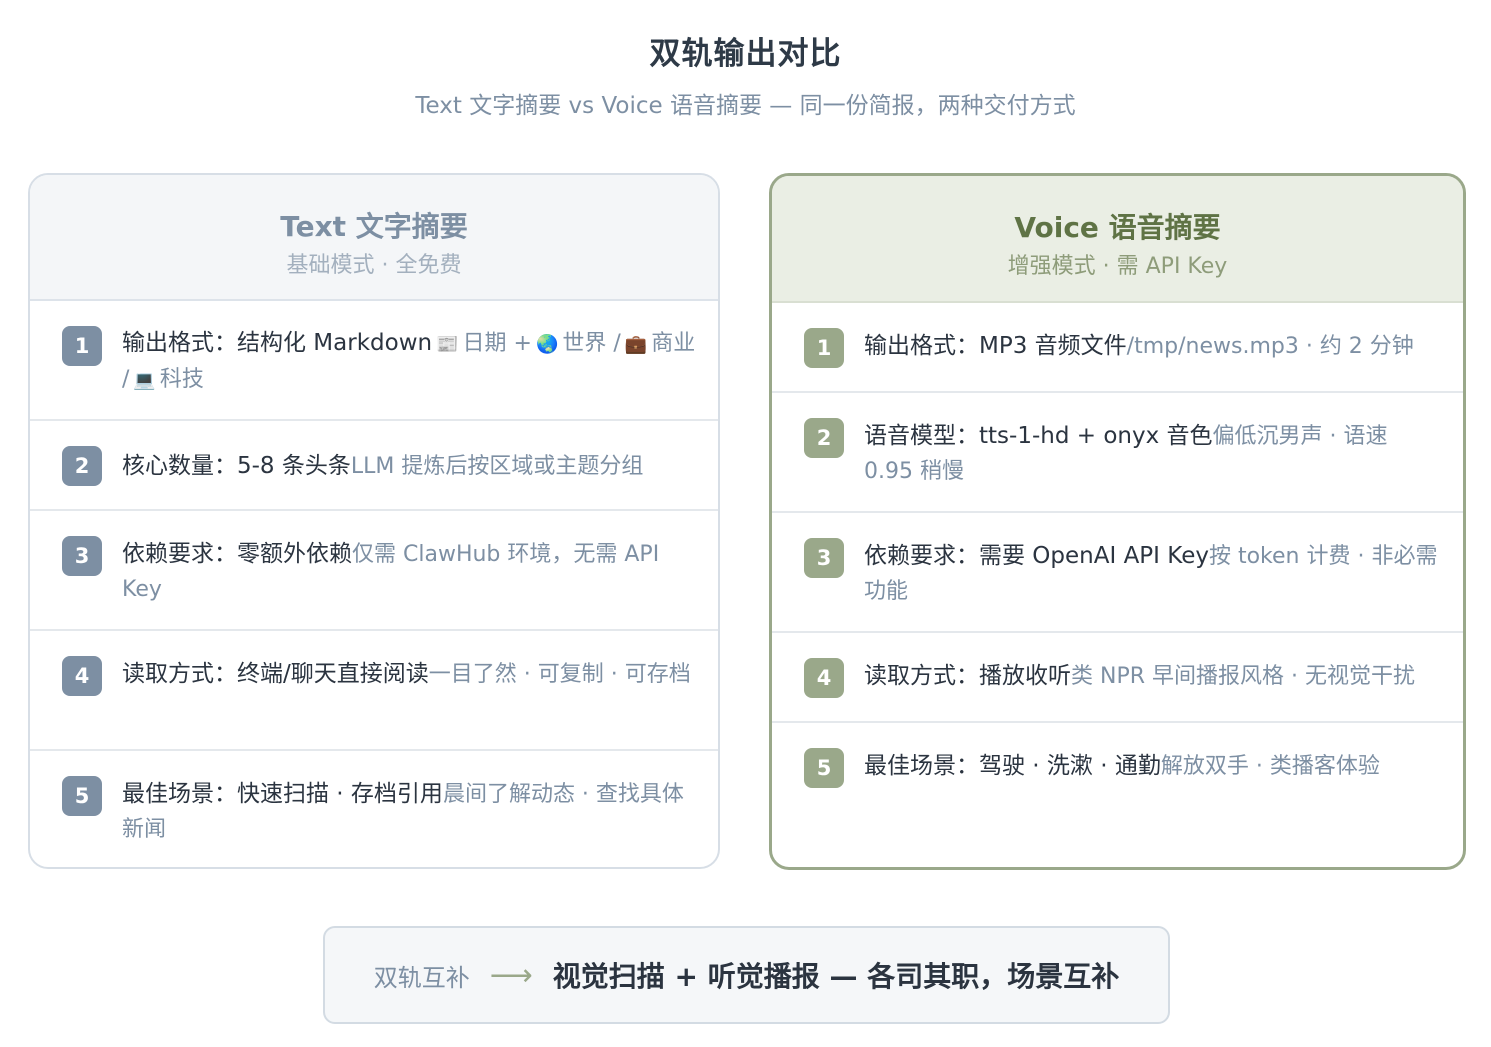  What do you see at coordinates (294, 554) in the screenshot?
I see `item-value: 零额外依赖` at bounding box center [294, 554].